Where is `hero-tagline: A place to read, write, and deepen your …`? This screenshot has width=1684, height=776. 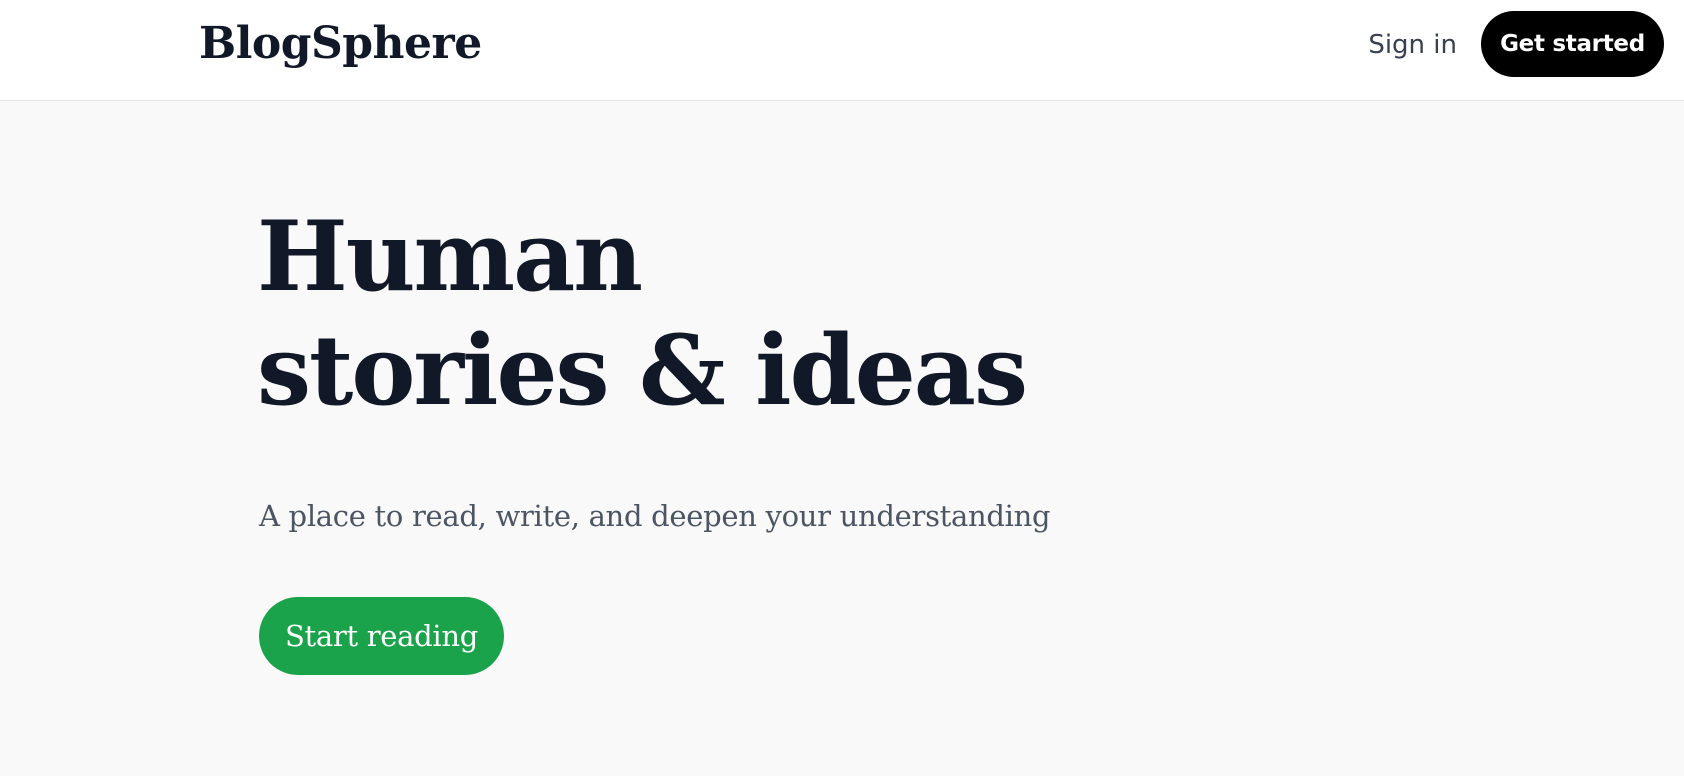
hero-tagline: A place to read, write, and deepen your … is located at coordinates (655, 516).